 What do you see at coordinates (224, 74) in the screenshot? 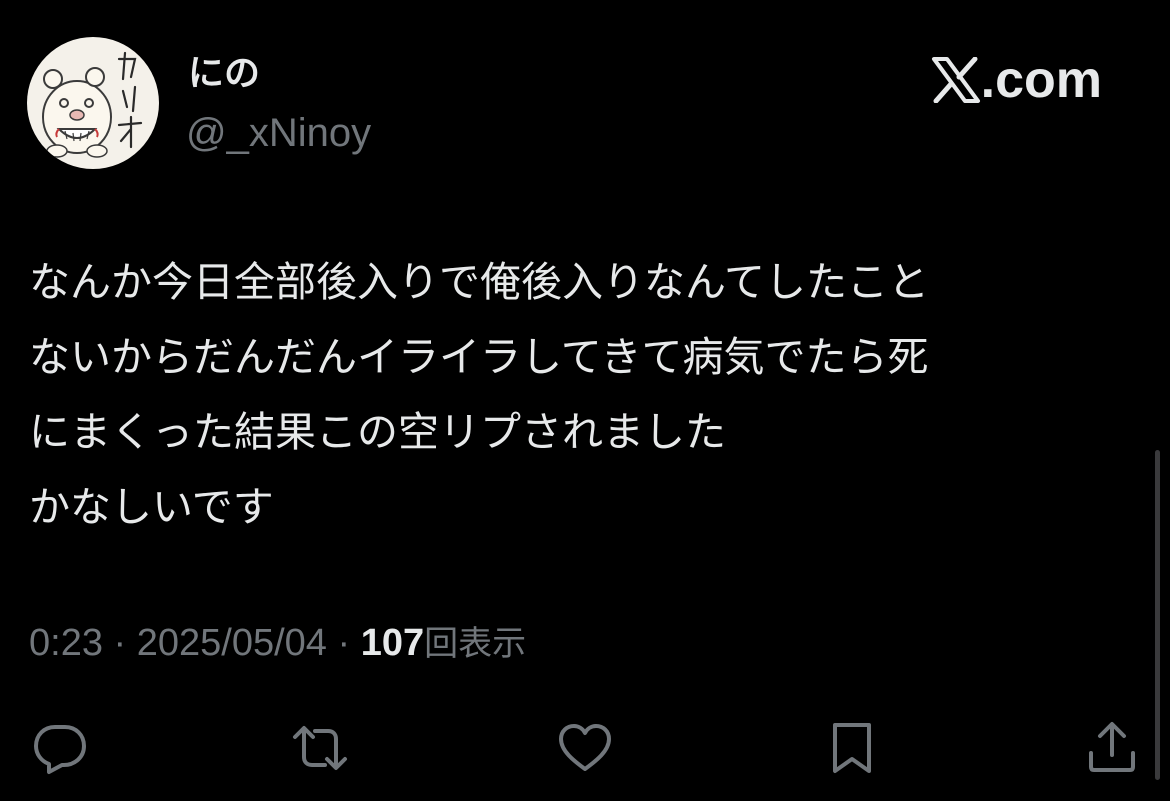
I see `author-display-name: にの` at bounding box center [224, 74].